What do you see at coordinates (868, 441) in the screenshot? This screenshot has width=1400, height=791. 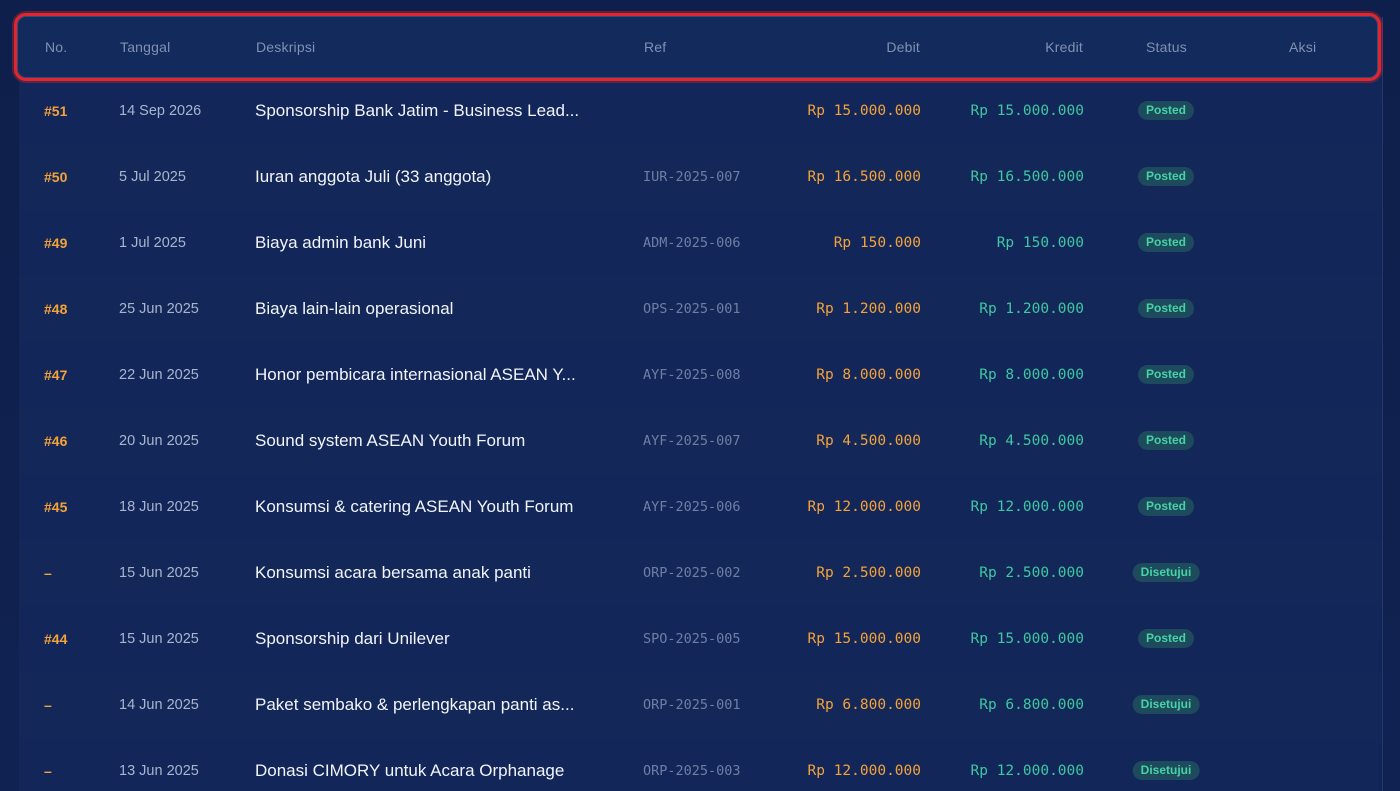 I see `row-debit: Rp 4.500.000` at bounding box center [868, 441].